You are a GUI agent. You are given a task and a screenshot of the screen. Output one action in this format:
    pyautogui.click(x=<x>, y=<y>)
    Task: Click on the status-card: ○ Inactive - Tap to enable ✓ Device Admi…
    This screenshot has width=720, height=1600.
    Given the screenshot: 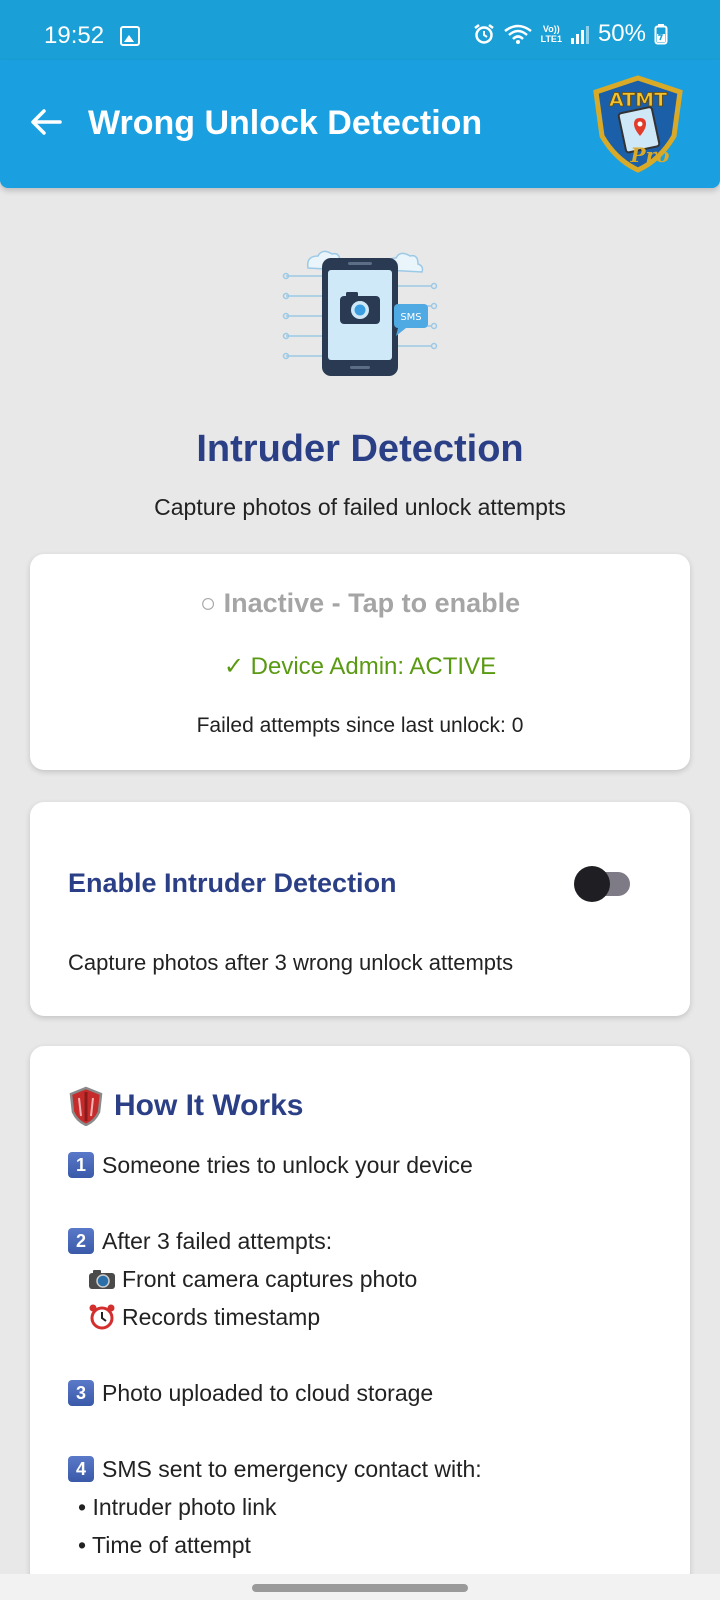 What is the action you would take?
    pyautogui.click(x=360, y=662)
    